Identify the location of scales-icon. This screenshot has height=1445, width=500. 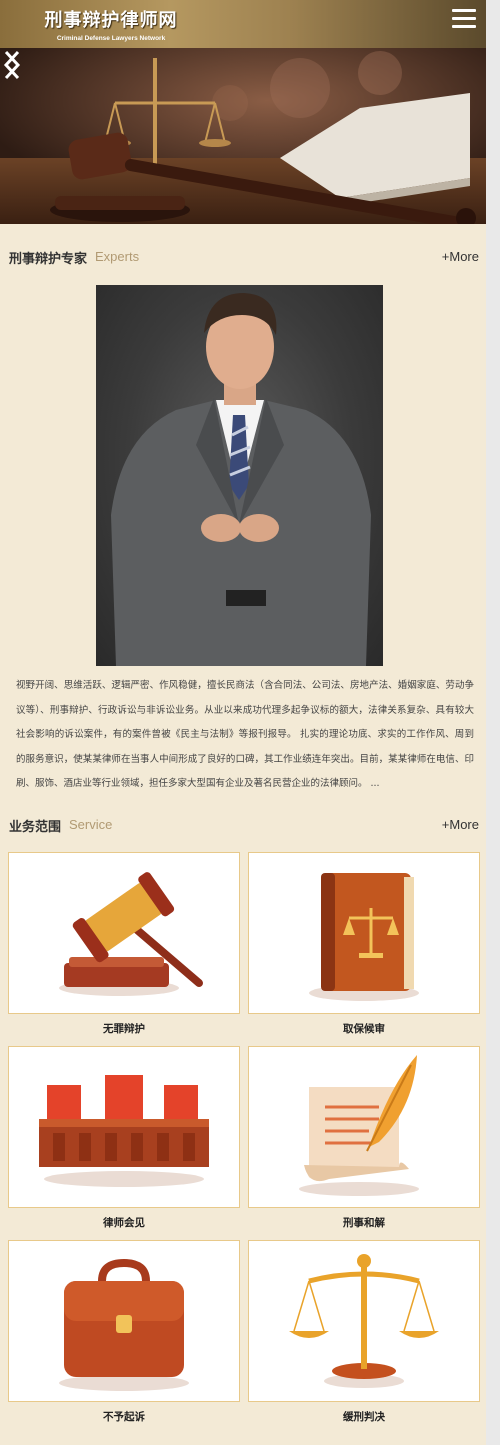
(364, 1321).